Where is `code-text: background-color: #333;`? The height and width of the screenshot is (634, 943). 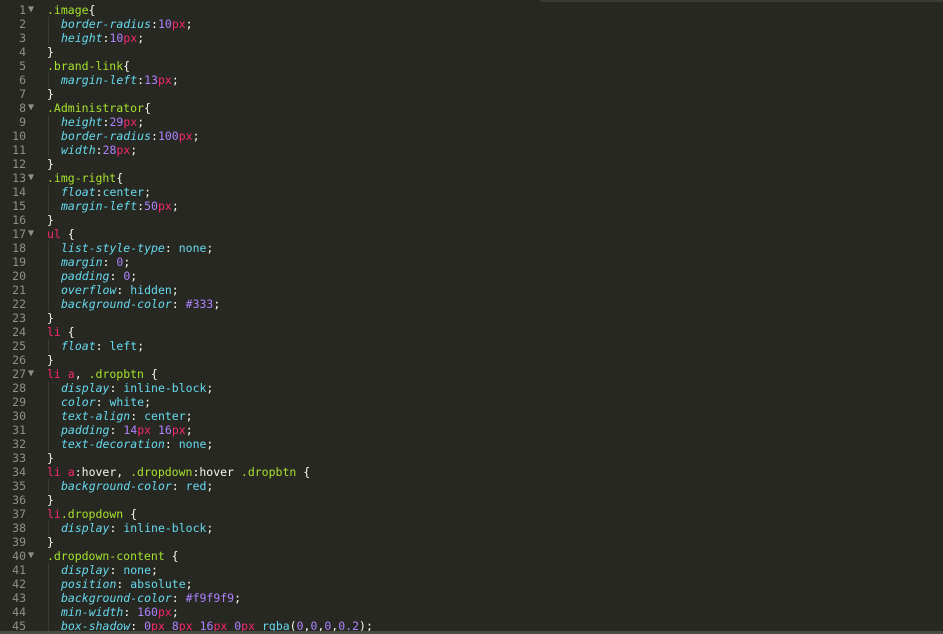
code-text: background-color: #333; is located at coordinates (133, 304).